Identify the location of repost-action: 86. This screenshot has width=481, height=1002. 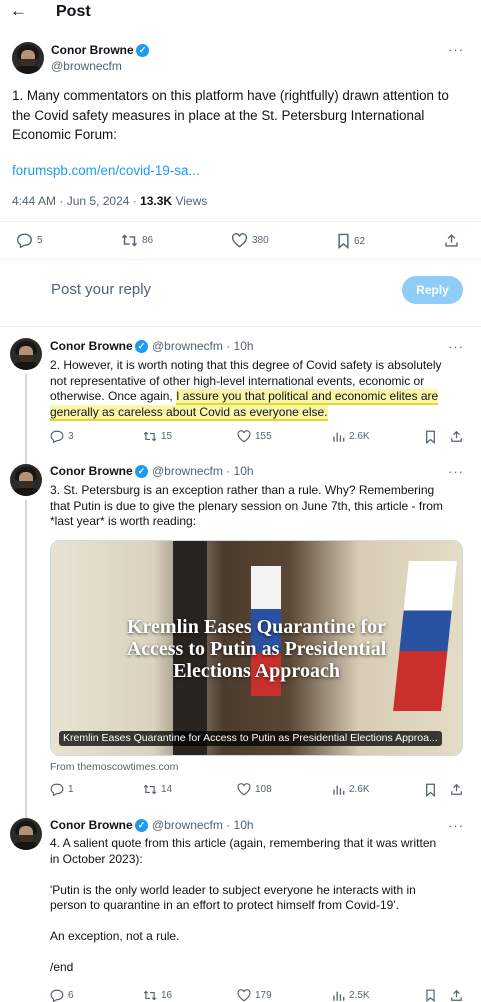
(137, 240).